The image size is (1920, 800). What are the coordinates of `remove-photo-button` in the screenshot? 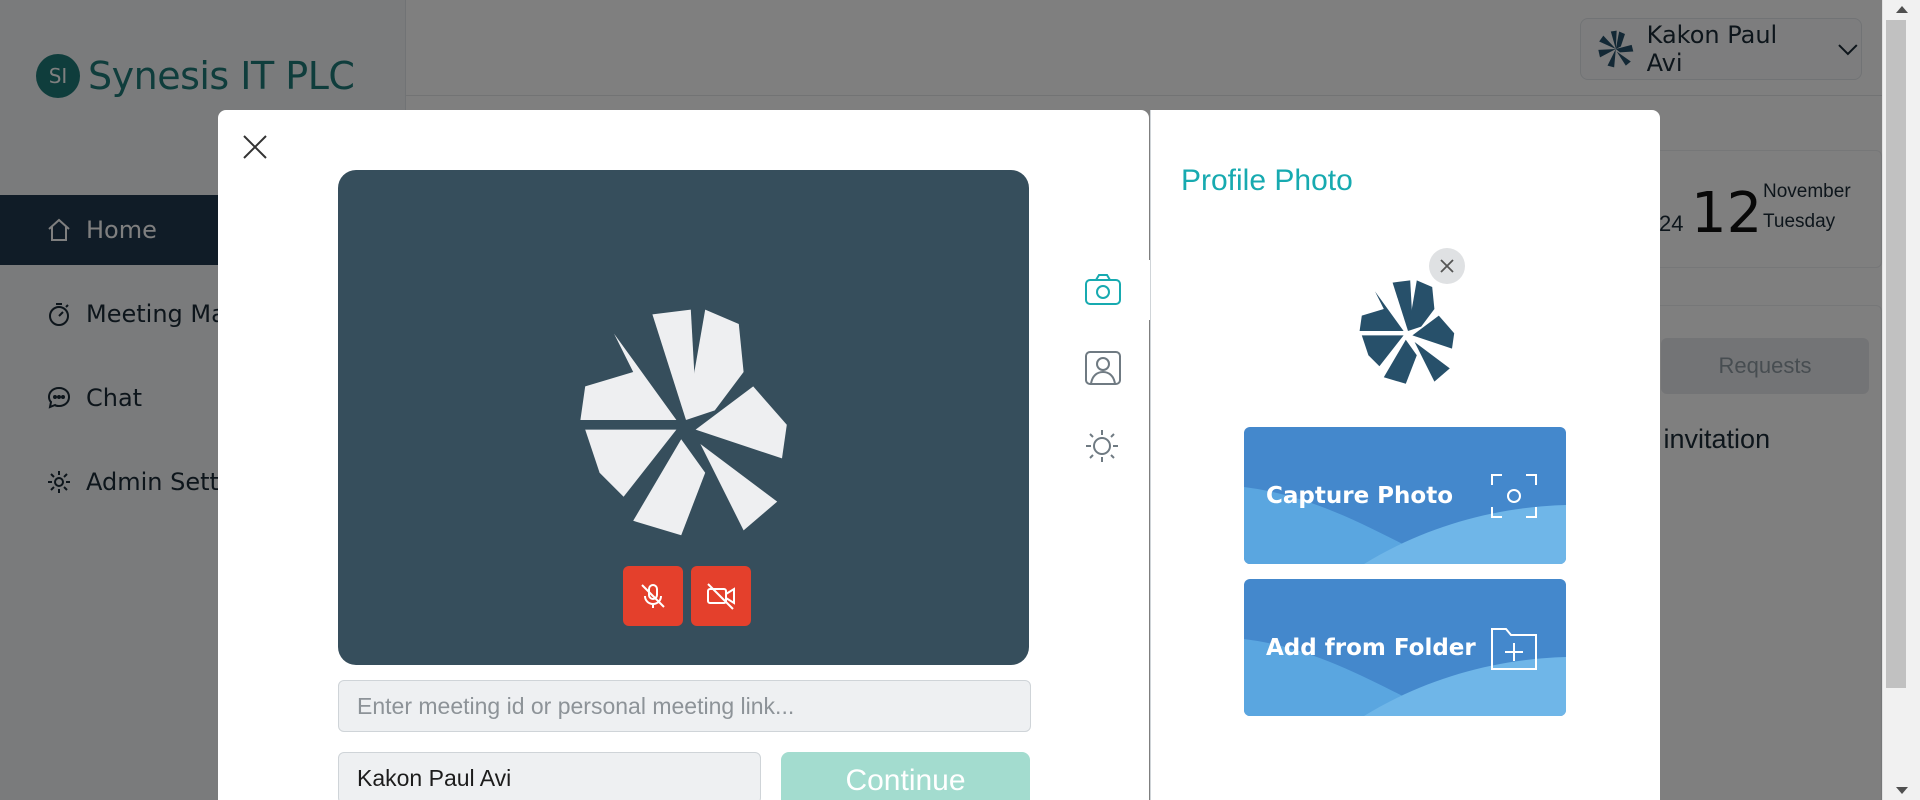 It's located at (1447, 266).